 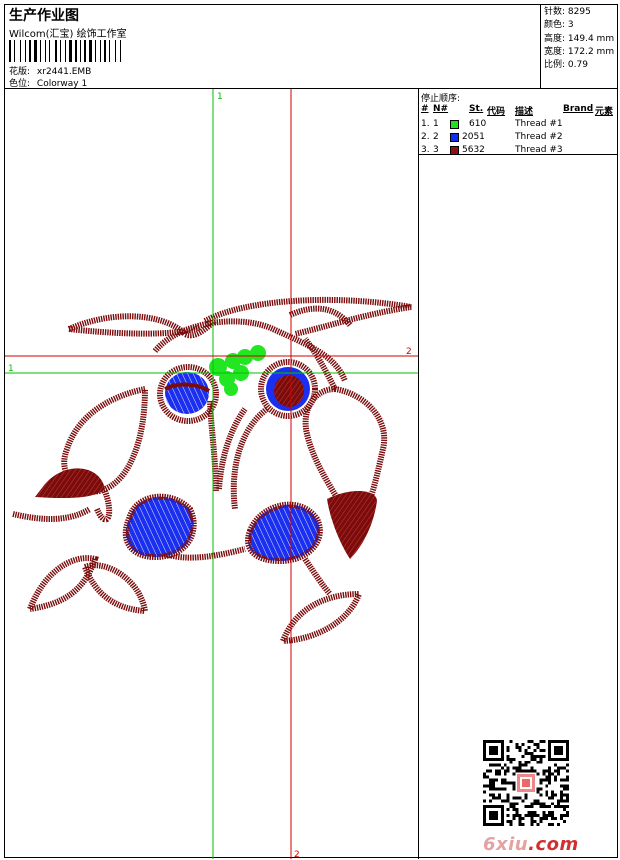 What do you see at coordinates (62, 84) in the screenshot?
I see `colorway-value: Colorway 1` at bounding box center [62, 84].